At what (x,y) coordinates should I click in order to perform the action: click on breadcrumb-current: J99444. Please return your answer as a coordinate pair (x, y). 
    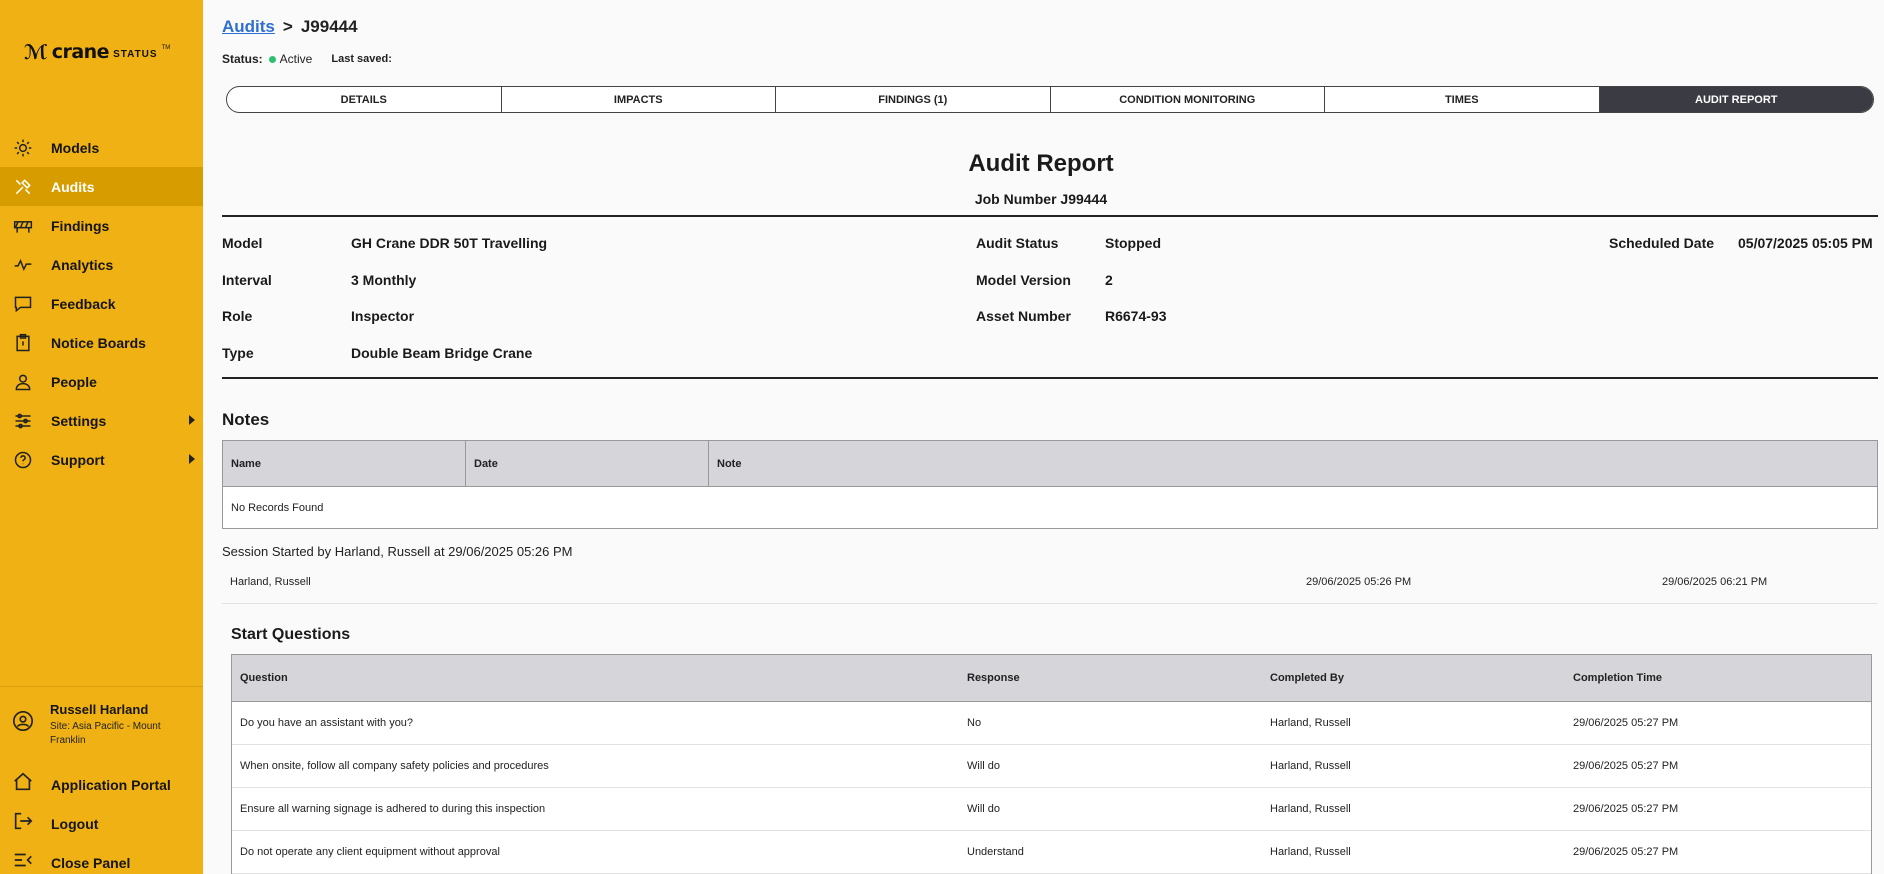
    Looking at the image, I should click on (329, 26).